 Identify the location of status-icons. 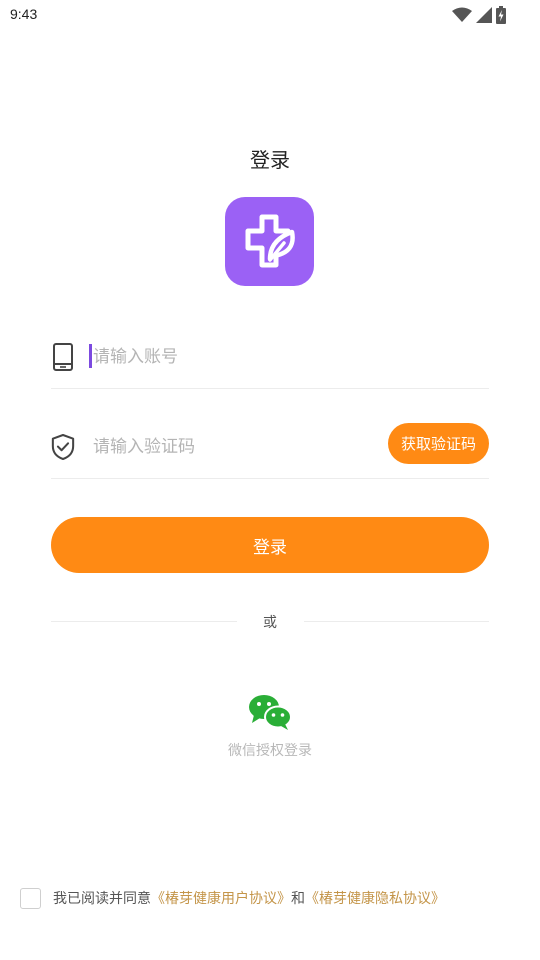
(479, 15).